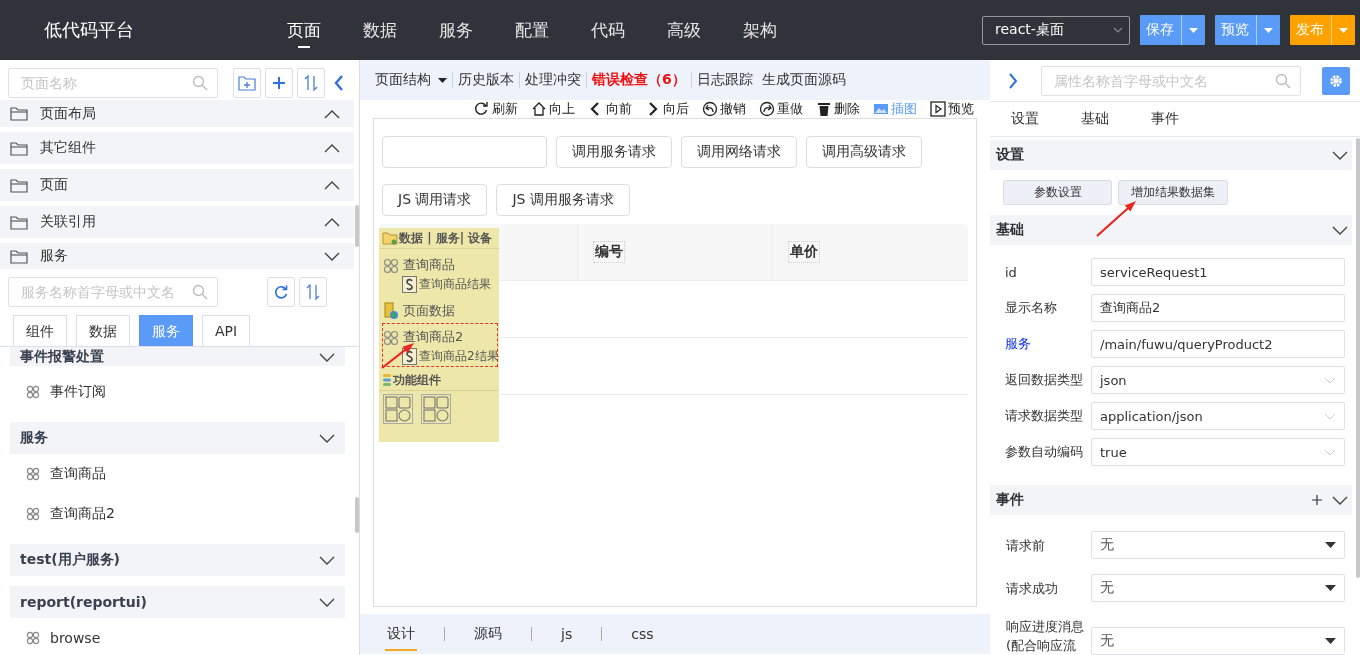 This screenshot has height=655, width=1360. What do you see at coordinates (710, 109) in the screenshot?
I see `undo-icon` at bounding box center [710, 109].